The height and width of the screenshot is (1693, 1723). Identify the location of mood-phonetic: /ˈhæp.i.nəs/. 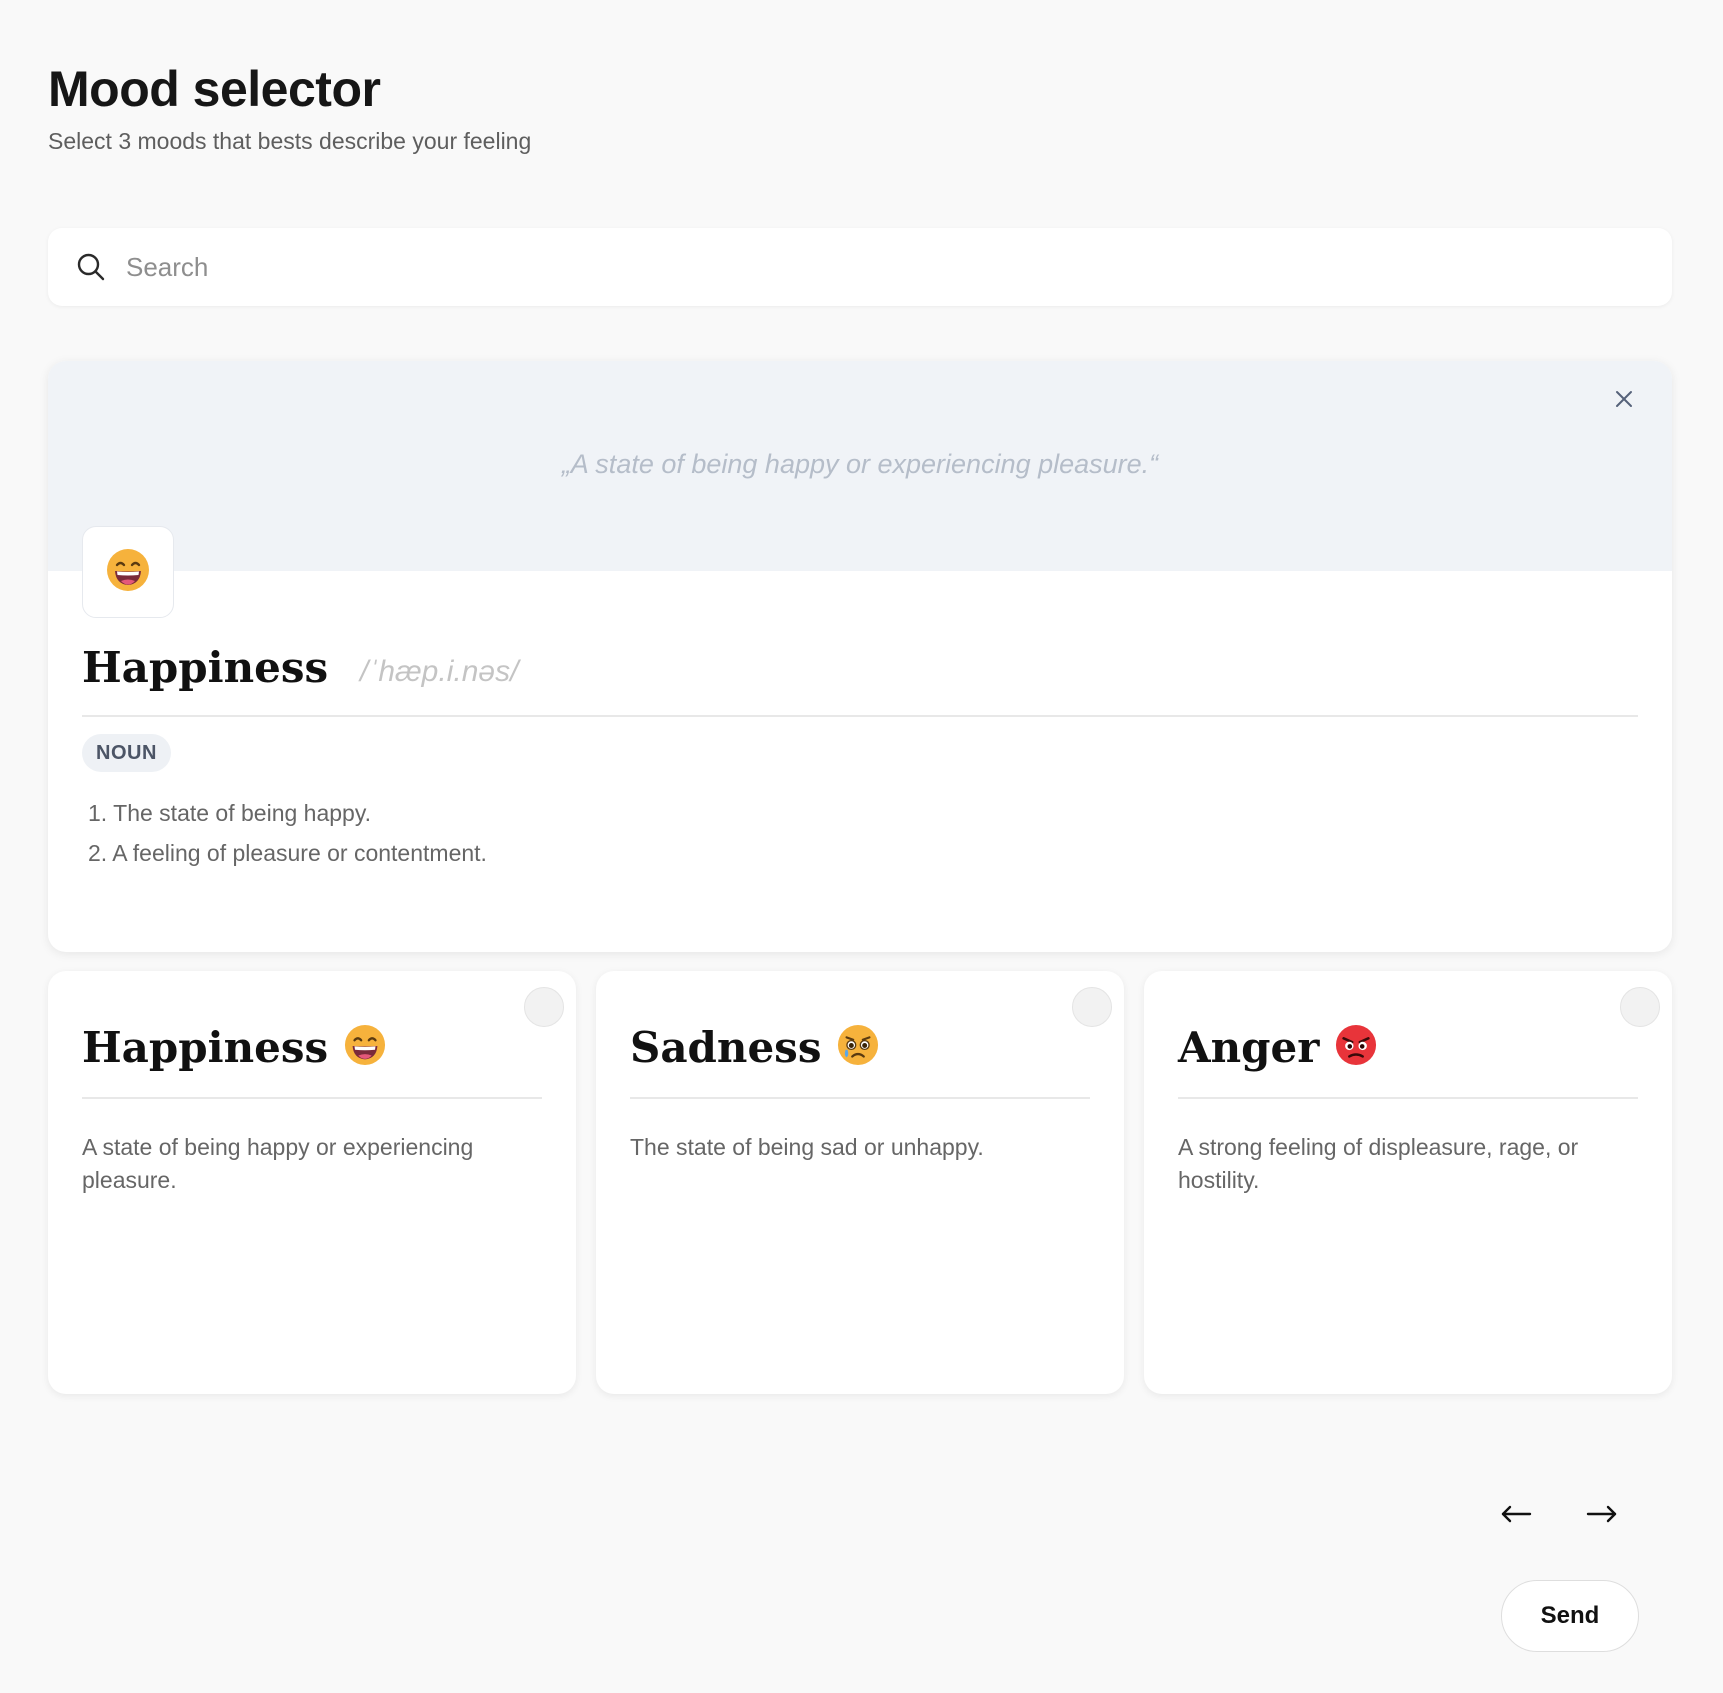
(439, 671).